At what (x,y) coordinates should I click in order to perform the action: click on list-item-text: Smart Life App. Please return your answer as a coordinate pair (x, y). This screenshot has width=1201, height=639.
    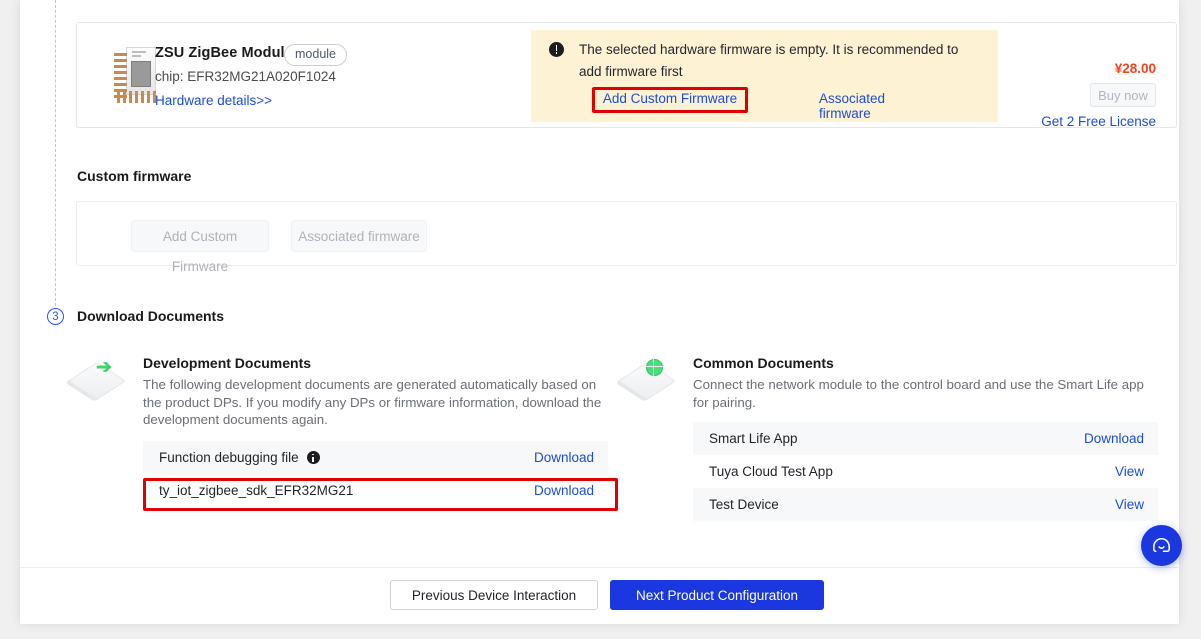
    Looking at the image, I should click on (753, 438).